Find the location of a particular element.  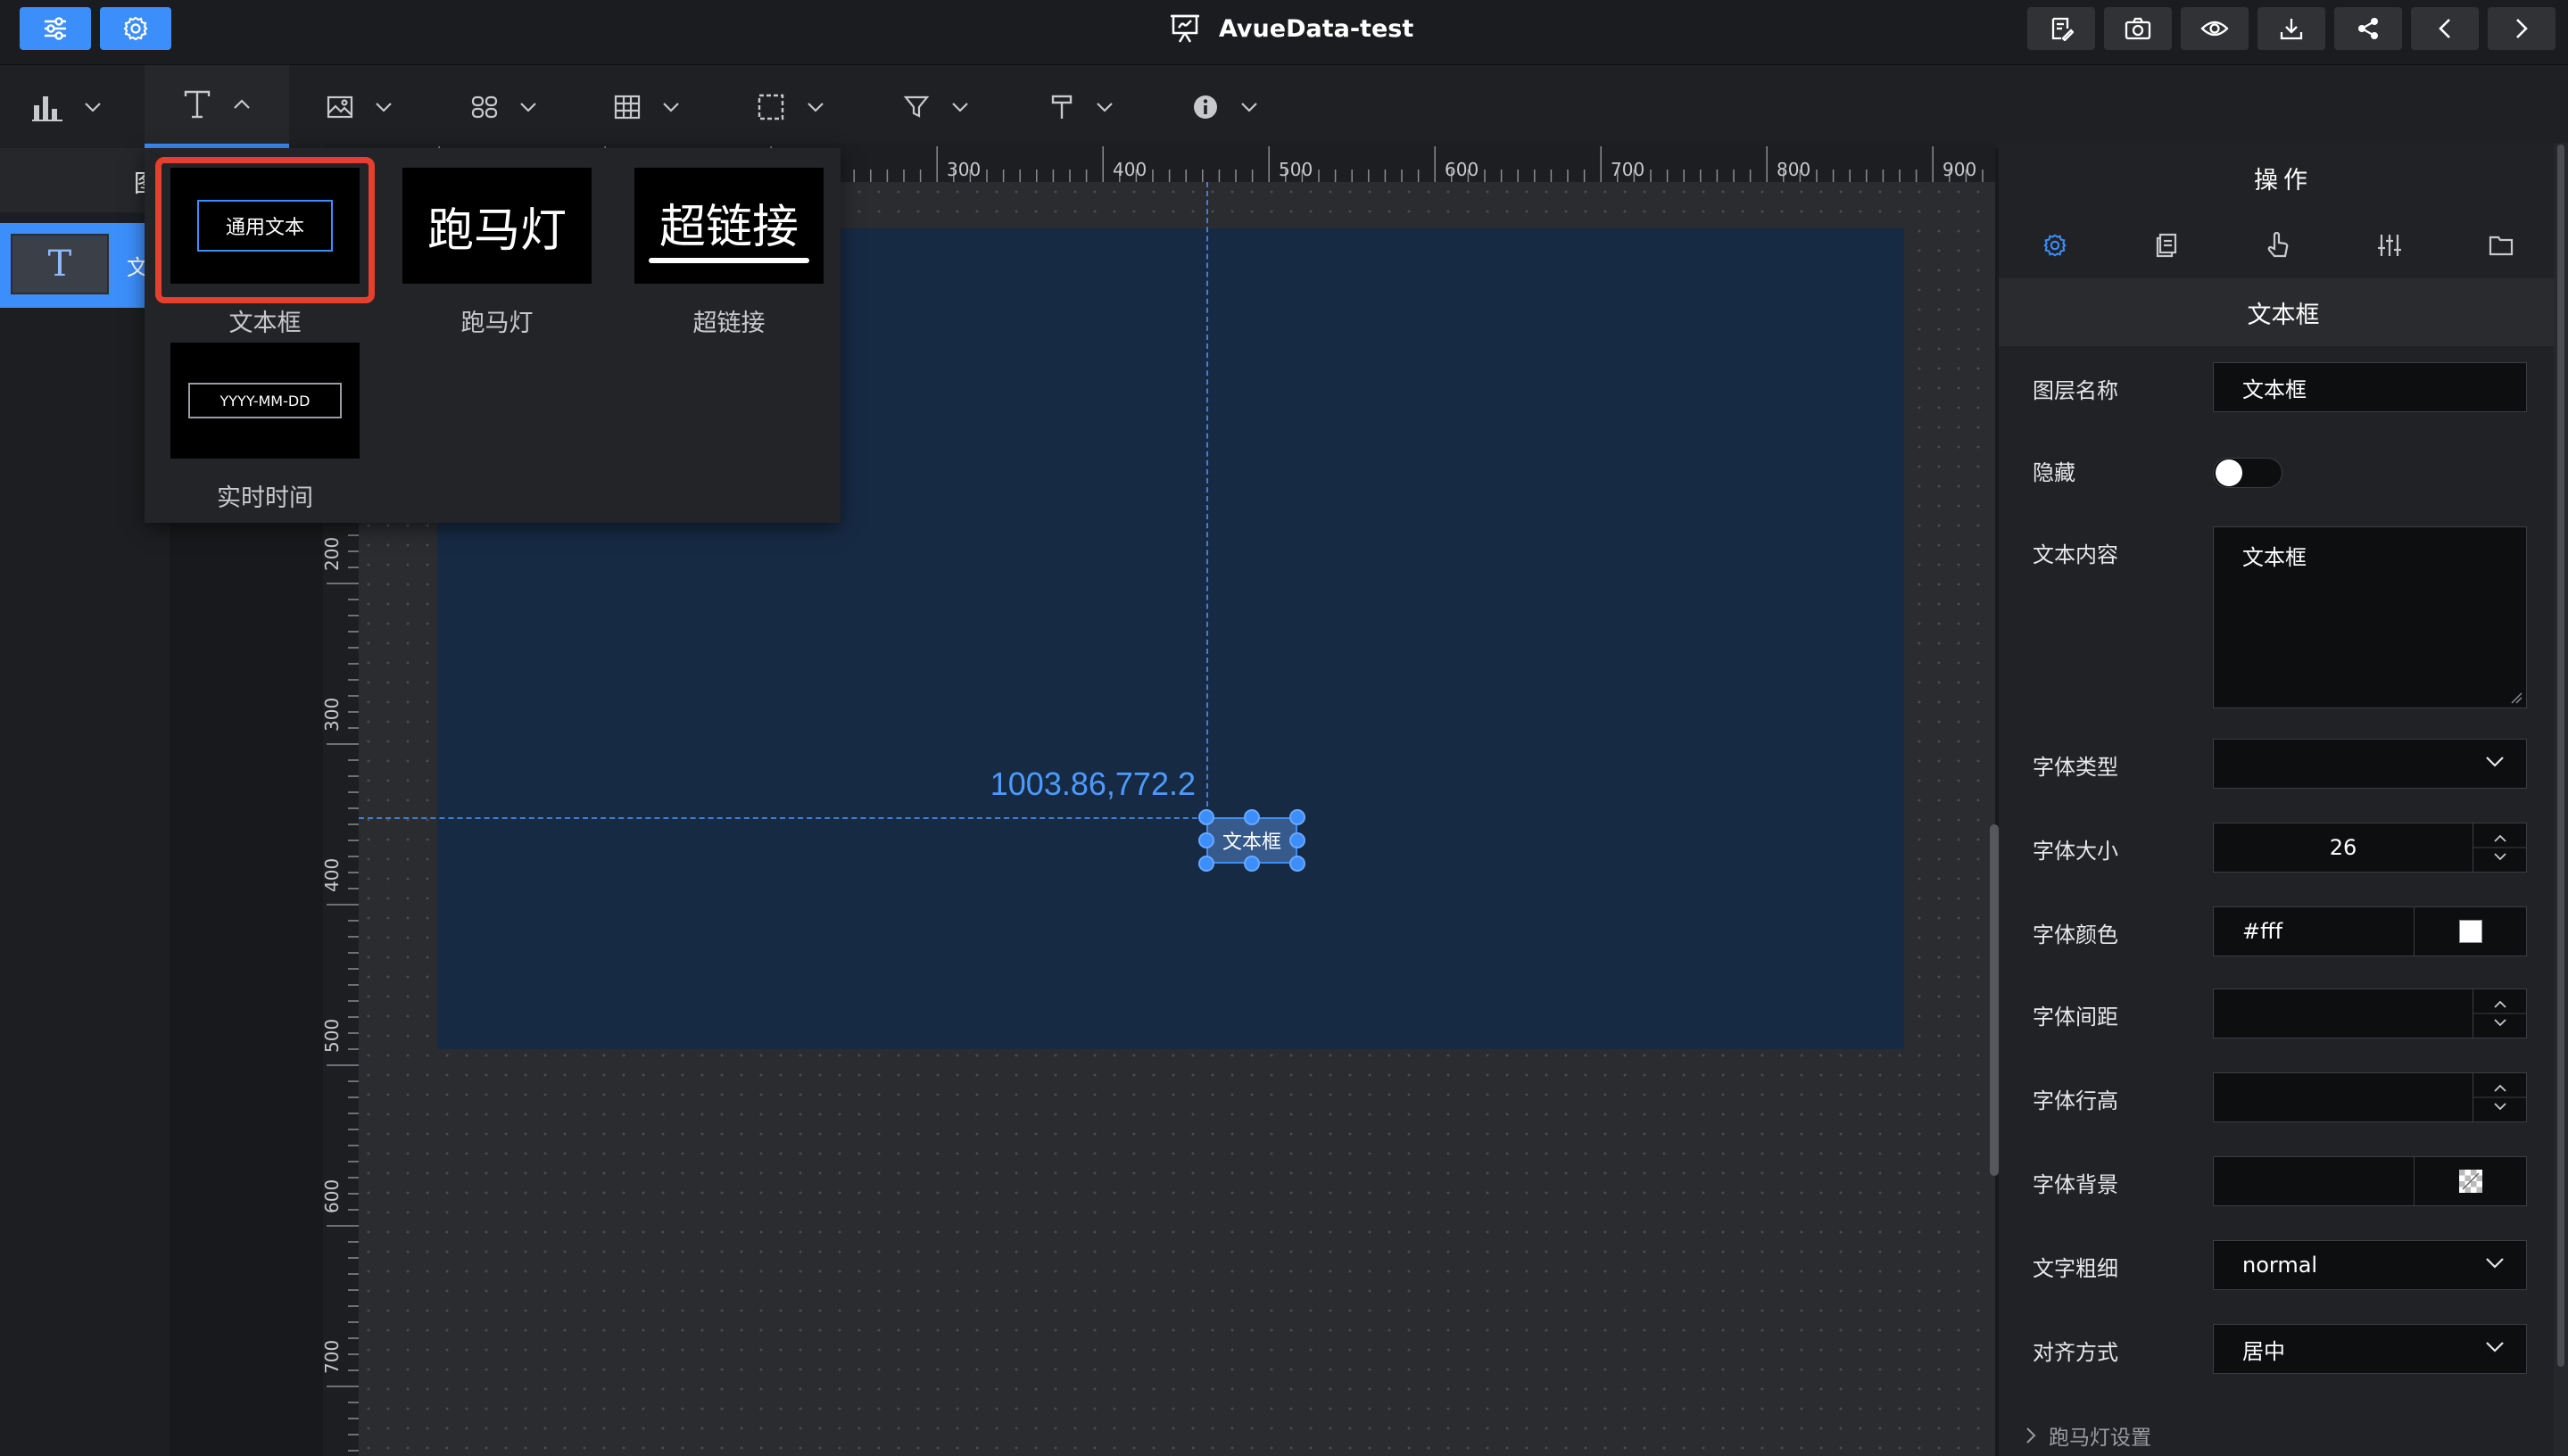

line-height-stepper is located at coordinates (2500, 1097).